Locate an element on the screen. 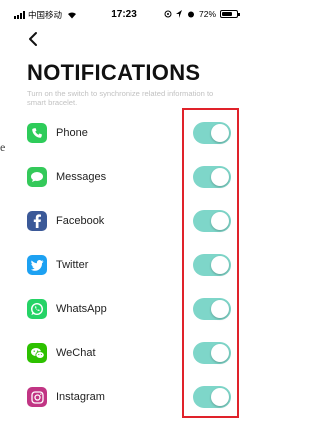  instagram-icon is located at coordinates (37, 397).